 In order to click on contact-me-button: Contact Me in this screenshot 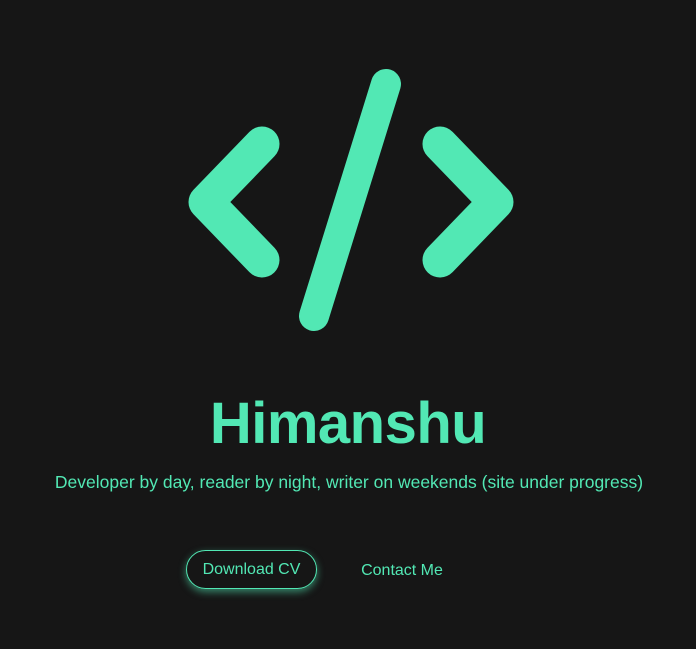, I will do `click(402, 571)`.